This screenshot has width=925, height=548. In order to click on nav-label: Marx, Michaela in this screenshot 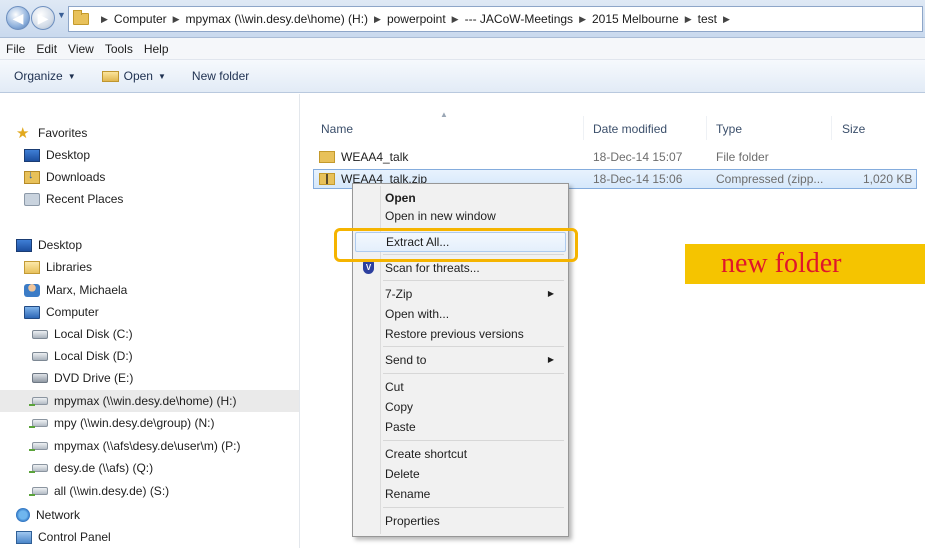, I will do `click(87, 290)`.